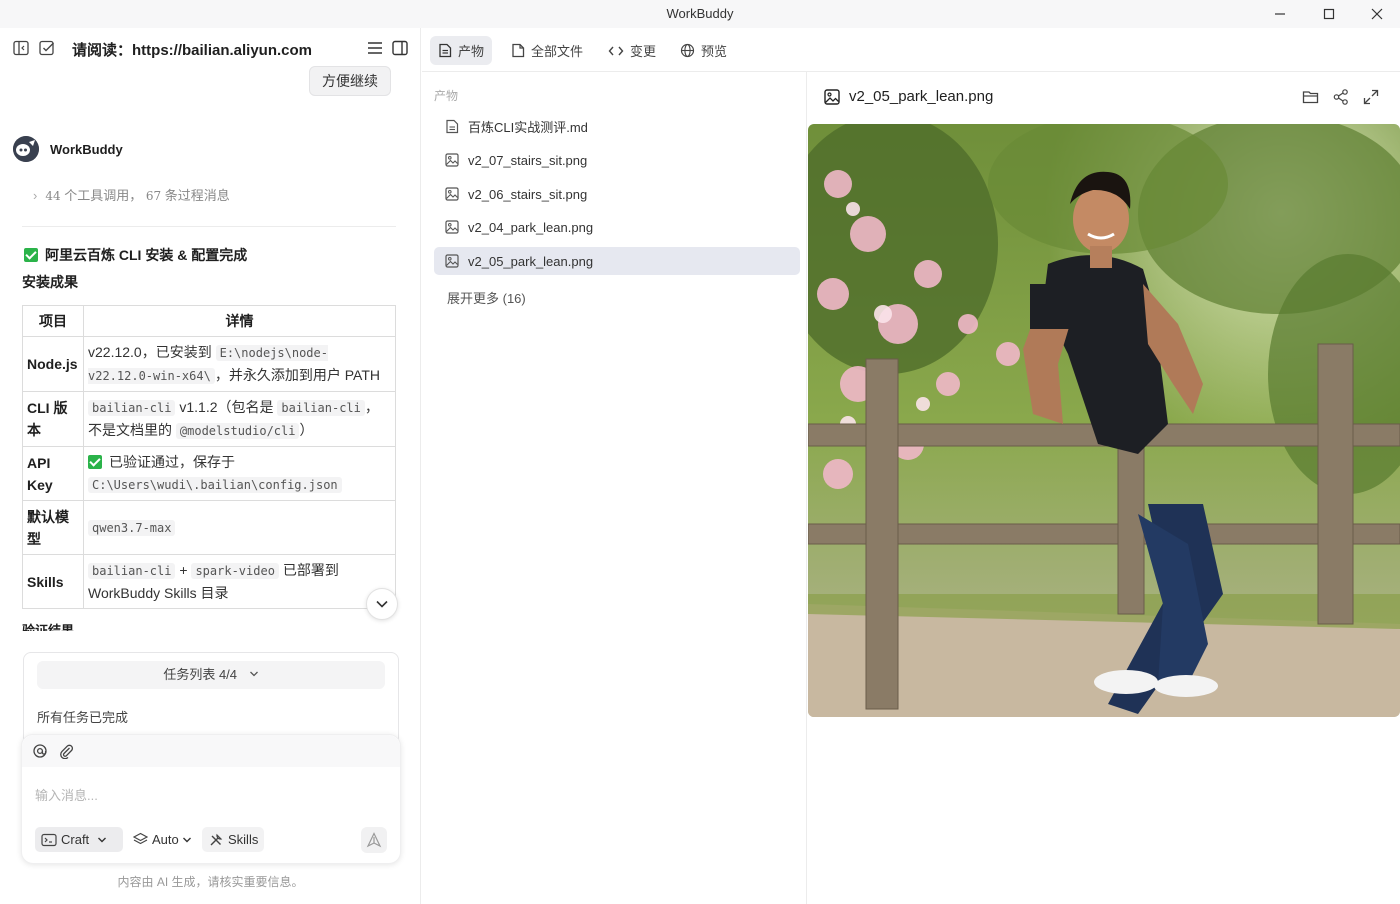 The image size is (1400, 904). Describe the element at coordinates (200, 674) in the screenshot. I see `task-list-label: 任务列表 4/4` at that location.